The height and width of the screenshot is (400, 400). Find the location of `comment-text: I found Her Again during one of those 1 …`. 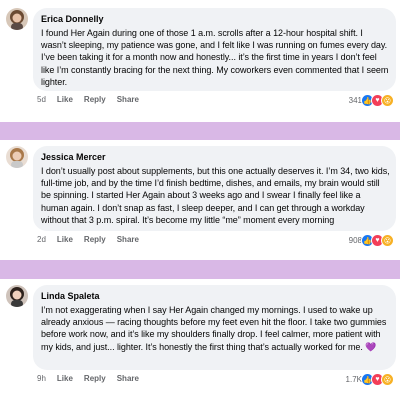

comment-text: I found Her Again during one of those 1 … is located at coordinates (215, 57).